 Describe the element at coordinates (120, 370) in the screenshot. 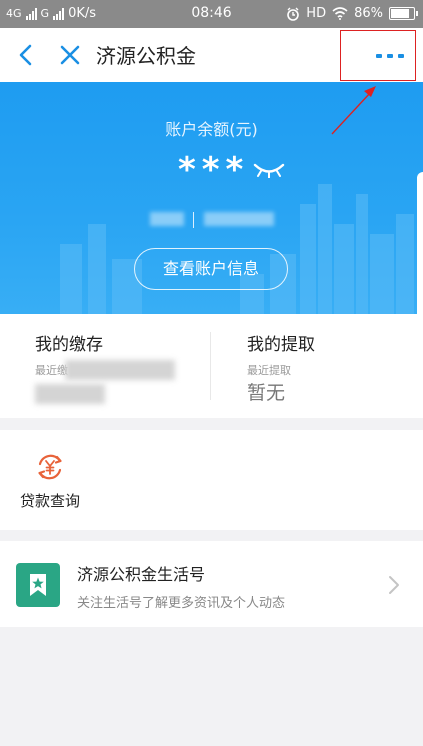

I see `masked-deposit-date` at that location.